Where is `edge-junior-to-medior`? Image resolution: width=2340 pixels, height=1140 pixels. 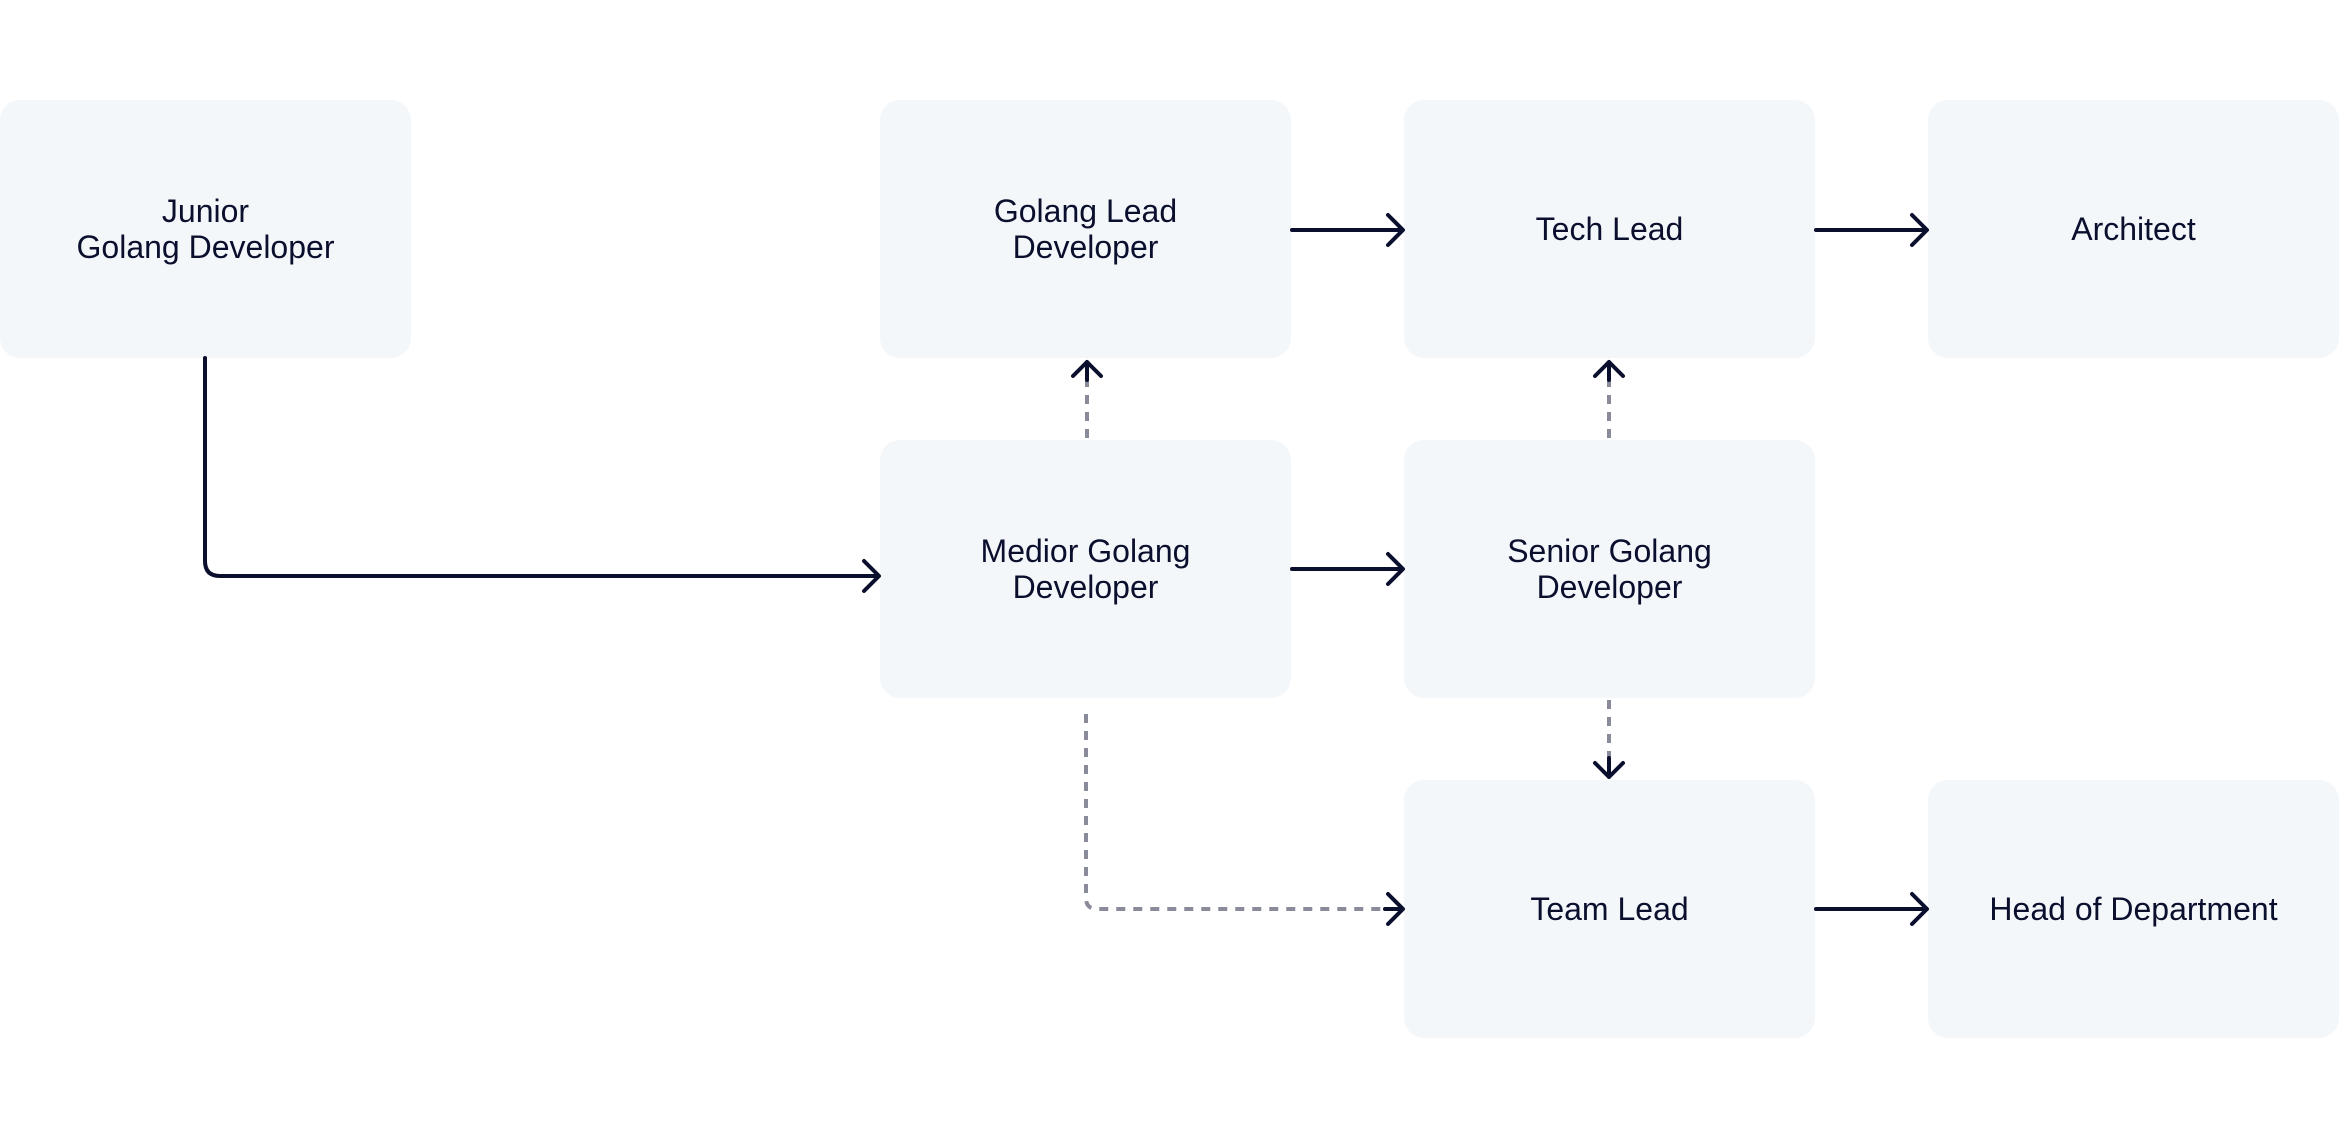 edge-junior-to-medior is located at coordinates (542, 474).